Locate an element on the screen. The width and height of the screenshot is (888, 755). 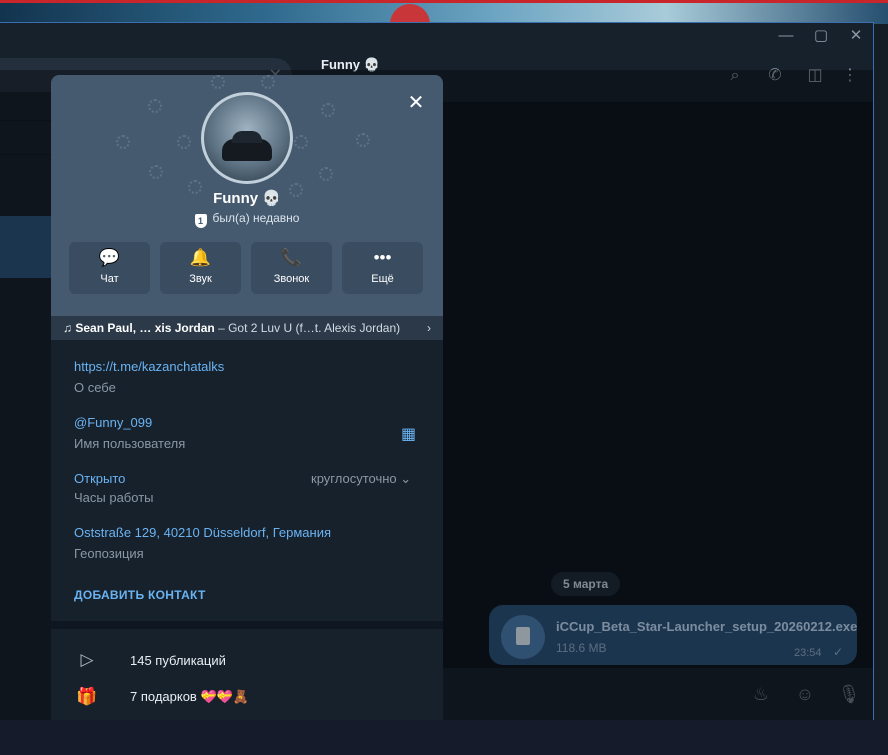
sound-button-label: Звук is located at coordinates (200, 279).